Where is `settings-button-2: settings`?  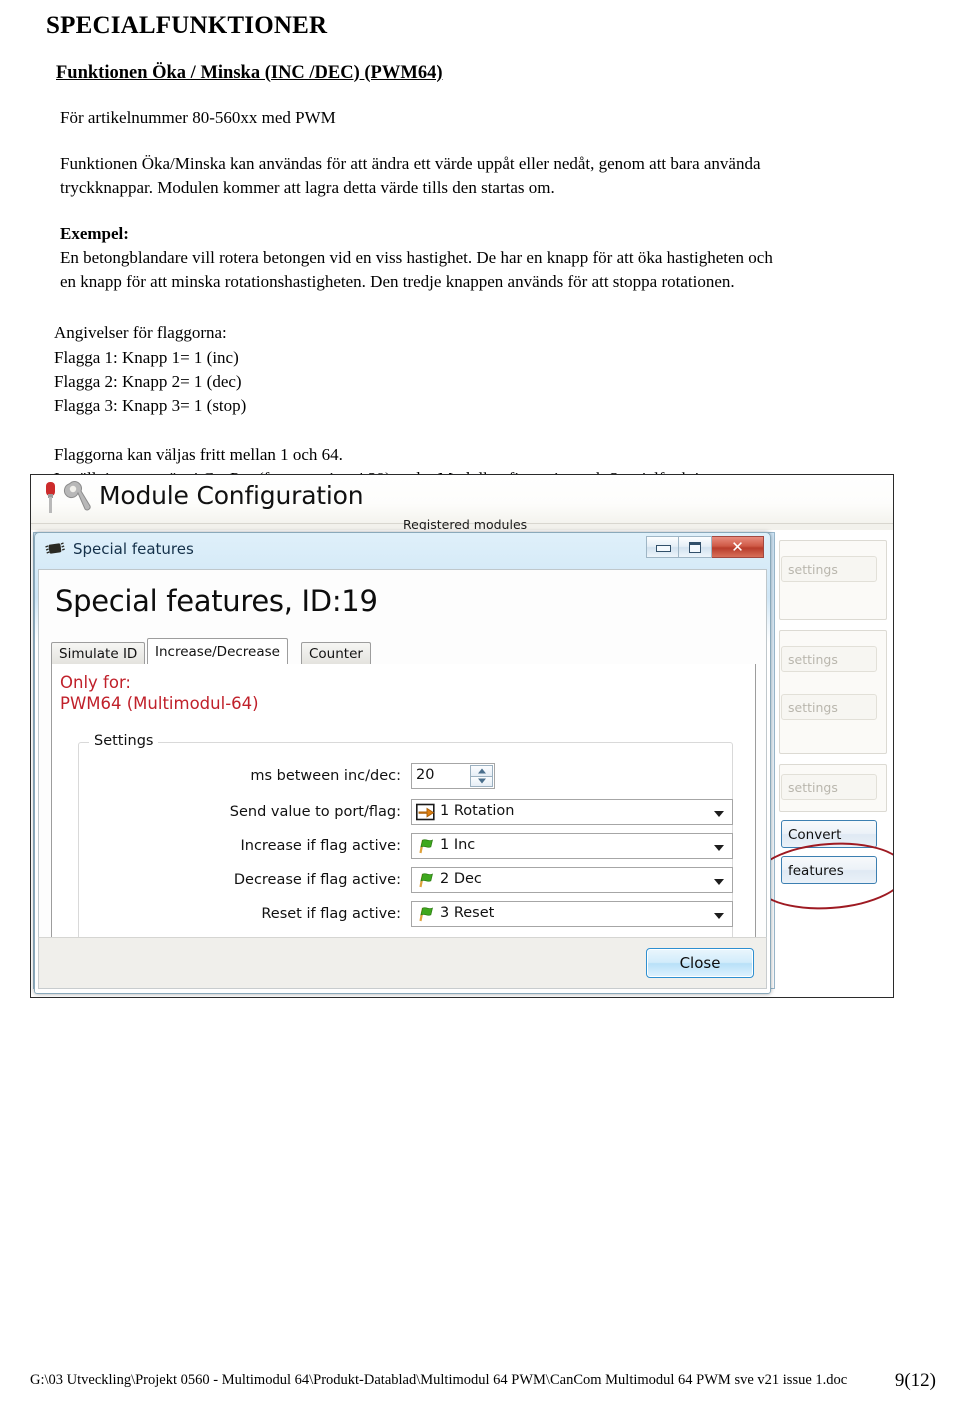 settings-button-2: settings is located at coordinates (829, 659).